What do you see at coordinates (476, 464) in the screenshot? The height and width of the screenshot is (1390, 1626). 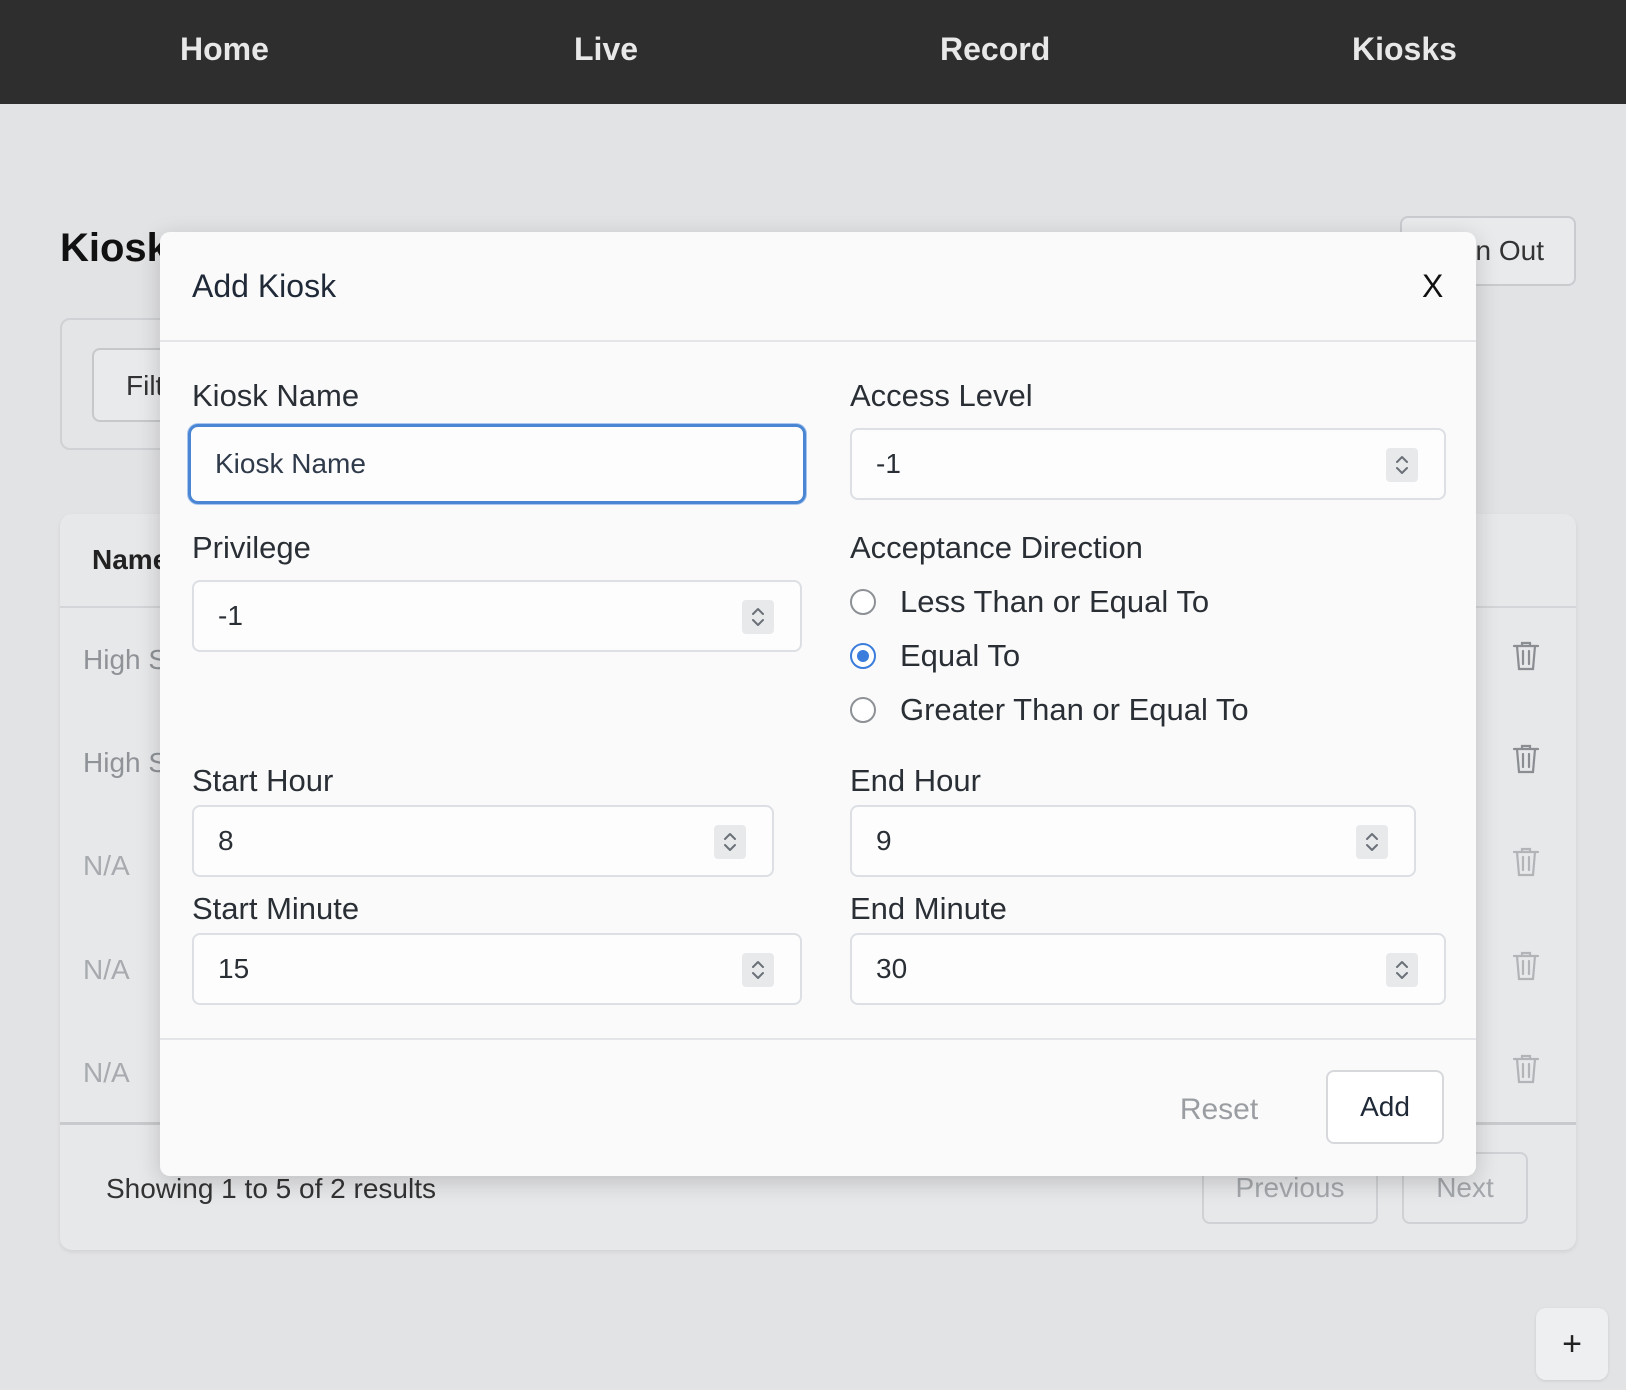 I see `kiosk-name-input` at bounding box center [476, 464].